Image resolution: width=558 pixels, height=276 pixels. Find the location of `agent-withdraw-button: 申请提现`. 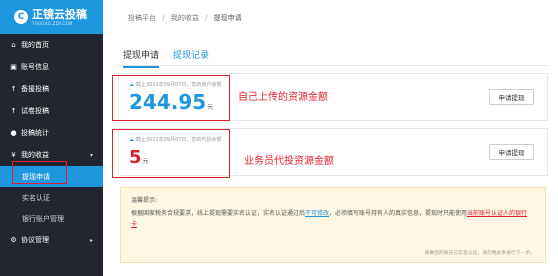

agent-withdraw-button: 申请提现 is located at coordinates (511, 152).